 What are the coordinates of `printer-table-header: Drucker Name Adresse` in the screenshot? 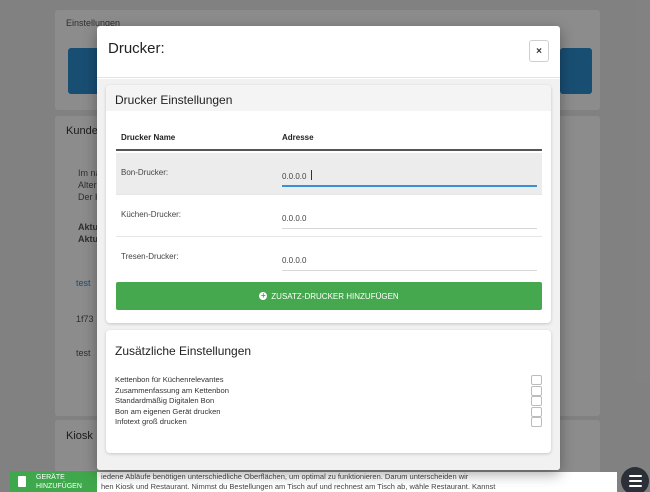 It's located at (329, 139).